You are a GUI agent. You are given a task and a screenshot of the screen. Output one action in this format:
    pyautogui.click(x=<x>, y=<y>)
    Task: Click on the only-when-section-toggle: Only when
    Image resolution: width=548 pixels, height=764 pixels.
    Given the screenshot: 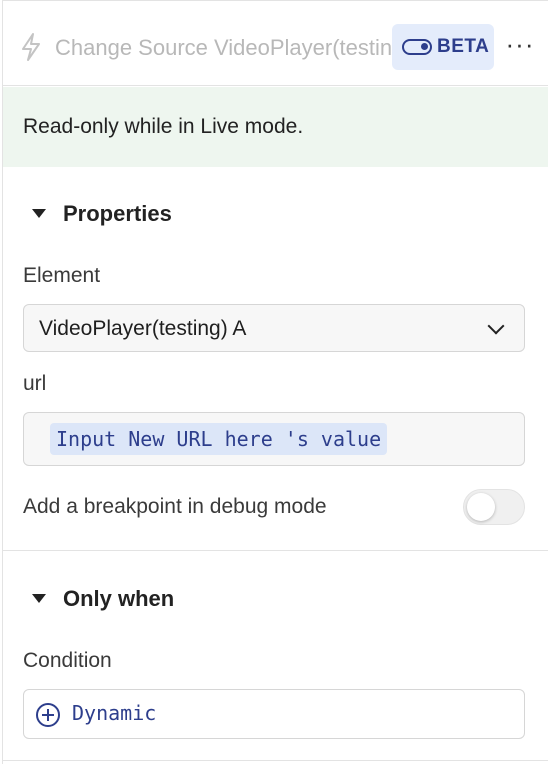 What is the action you would take?
    pyautogui.click(x=275, y=602)
    